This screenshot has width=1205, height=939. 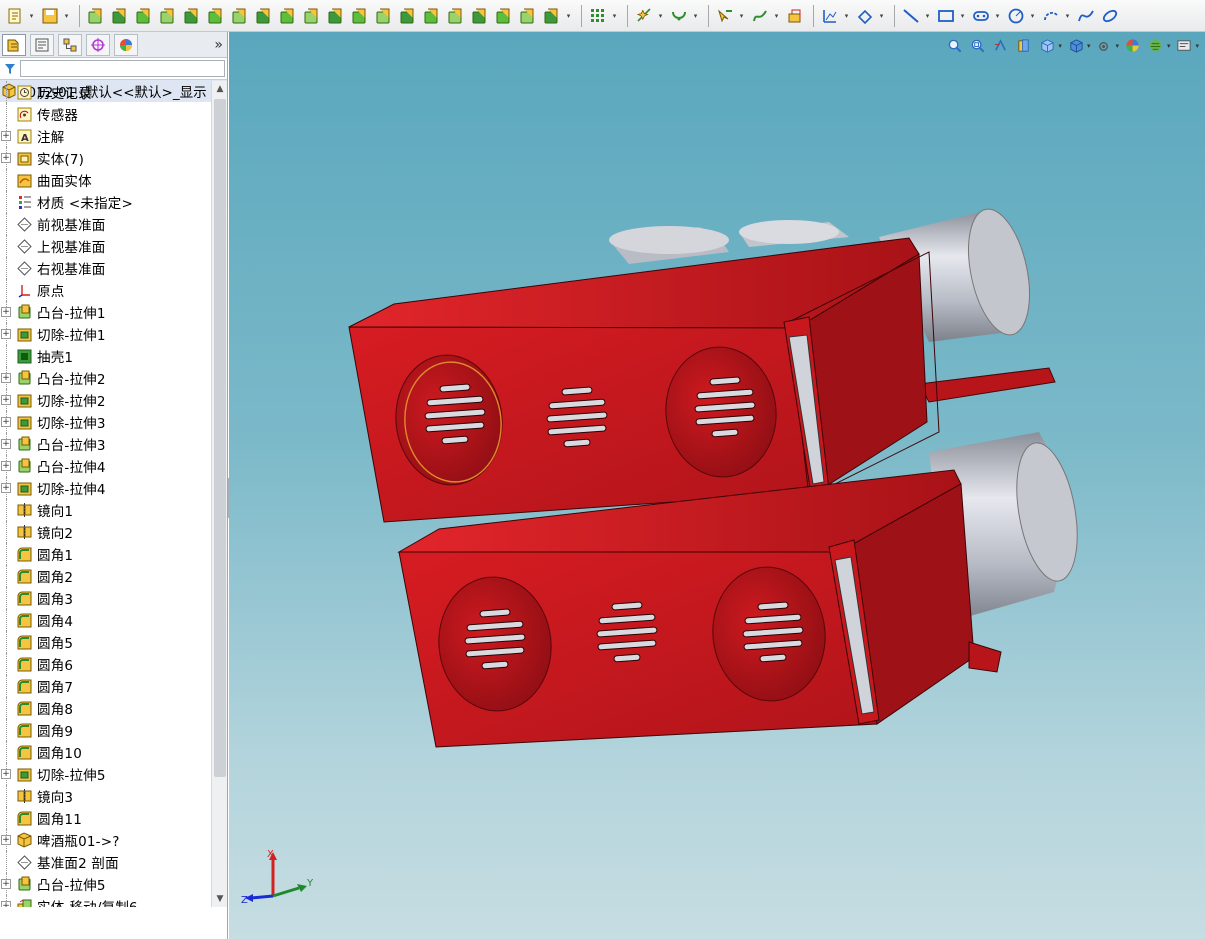 What do you see at coordinates (1051, 16) in the screenshot?
I see `arc-button` at bounding box center [1051, 16].